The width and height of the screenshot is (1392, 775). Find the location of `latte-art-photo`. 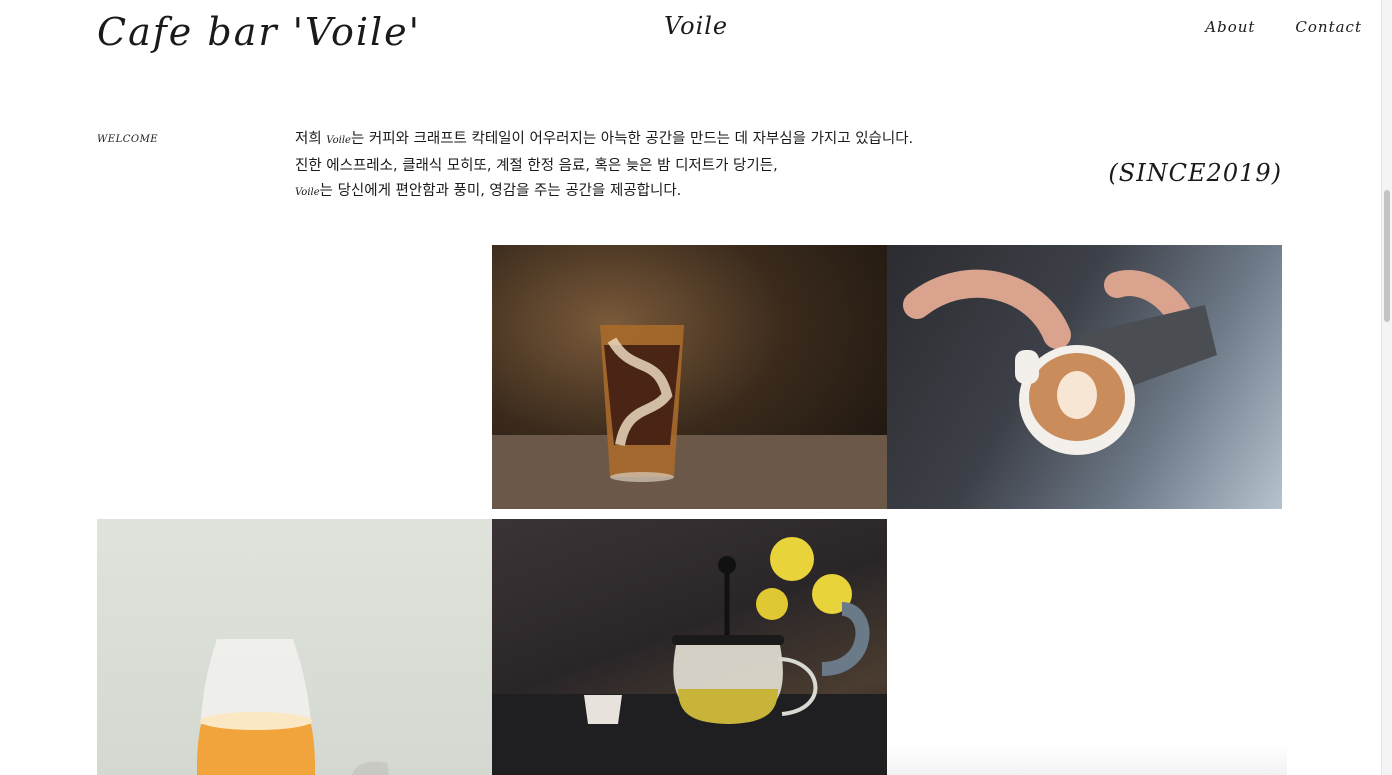

latte-art-photo is located at coordinates (1084, 377).